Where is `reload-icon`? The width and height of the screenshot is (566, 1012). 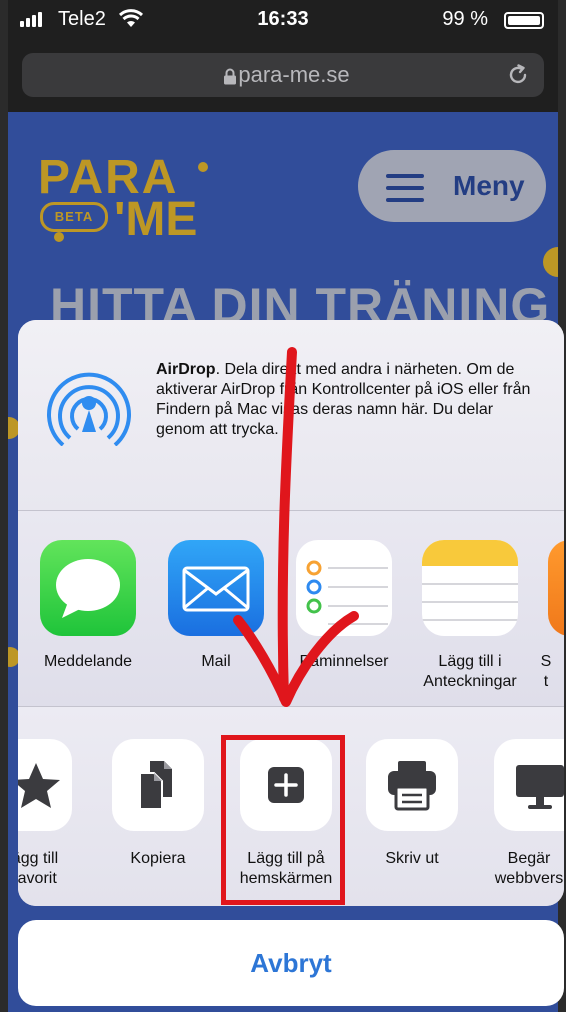 reload-icon is located at coordinates (518, 75).